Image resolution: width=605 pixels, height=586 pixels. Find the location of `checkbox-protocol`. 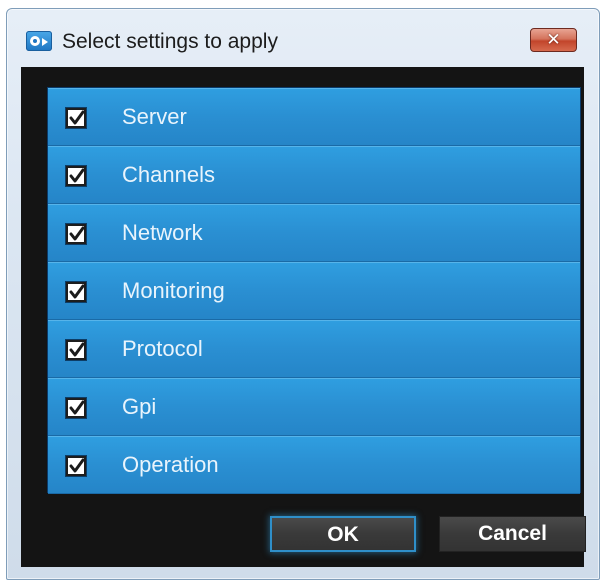

checkbox-protocol is located at coordinates (76, 350).